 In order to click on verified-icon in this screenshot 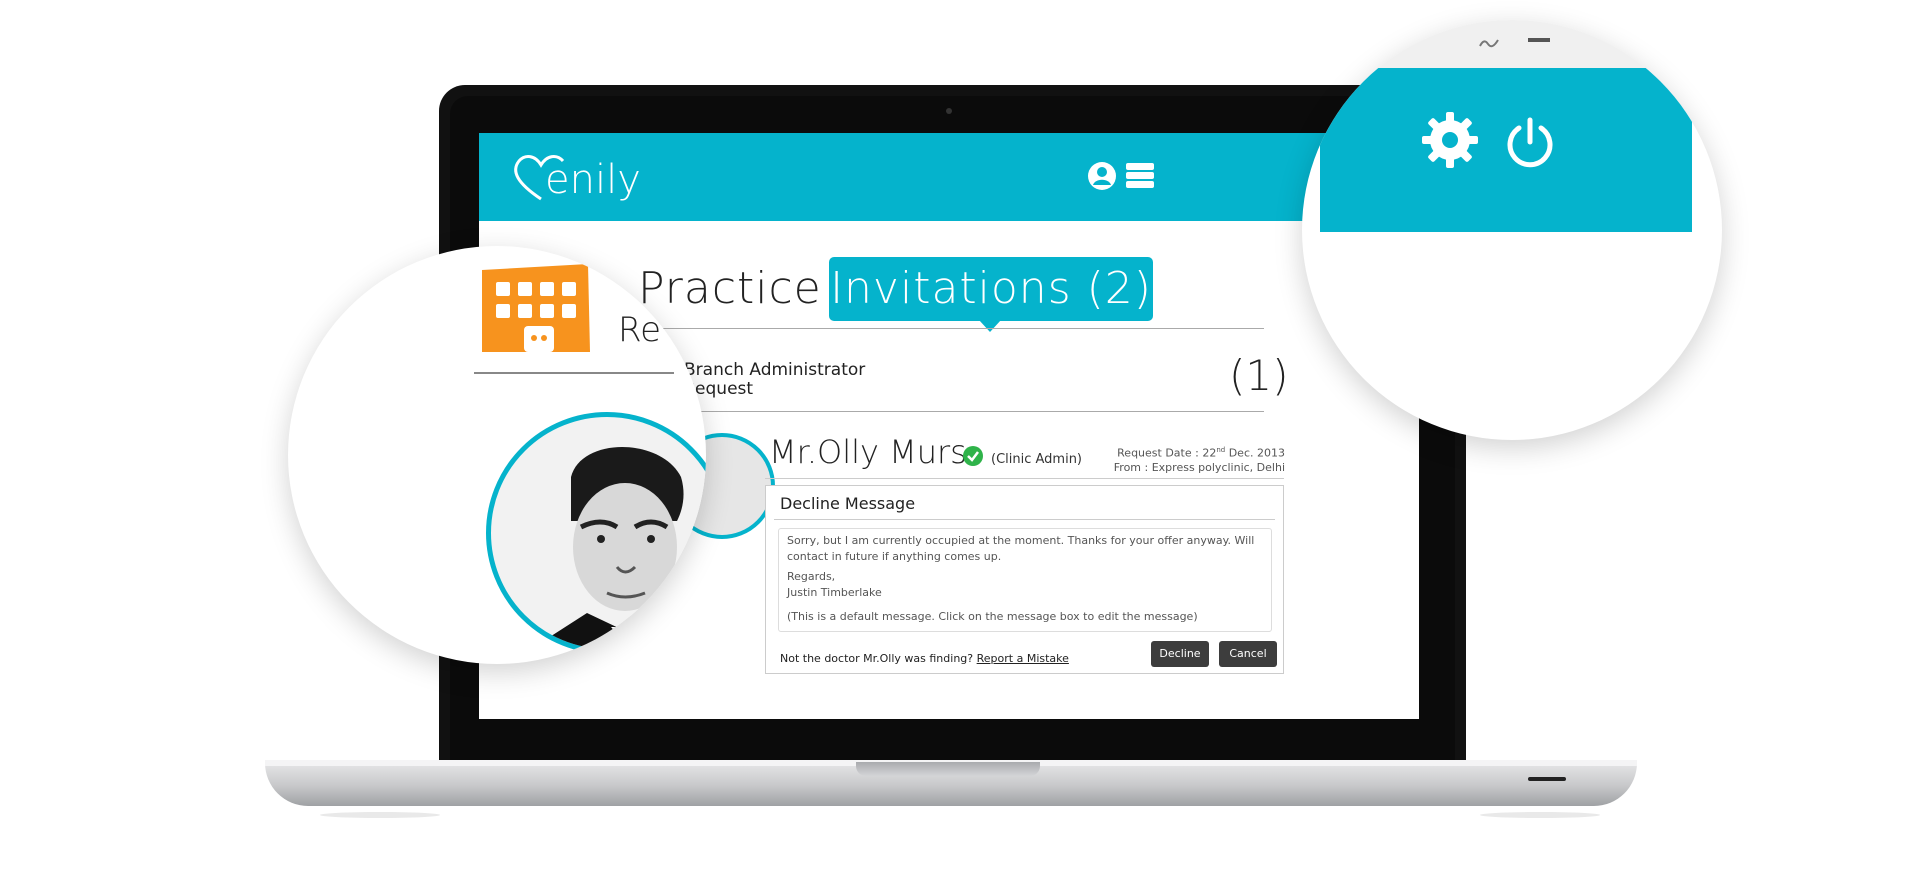, I will do `click(973, 456)`.